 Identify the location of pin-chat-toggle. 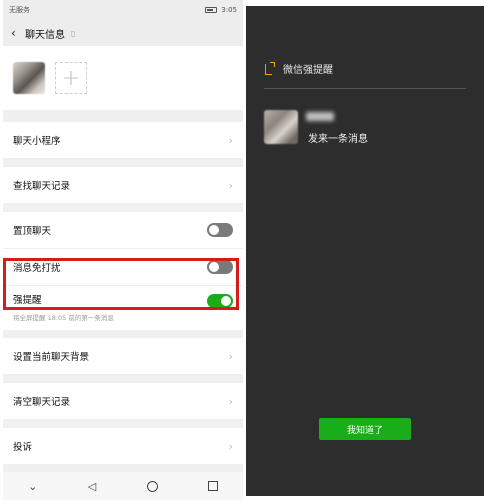
(220, 230).